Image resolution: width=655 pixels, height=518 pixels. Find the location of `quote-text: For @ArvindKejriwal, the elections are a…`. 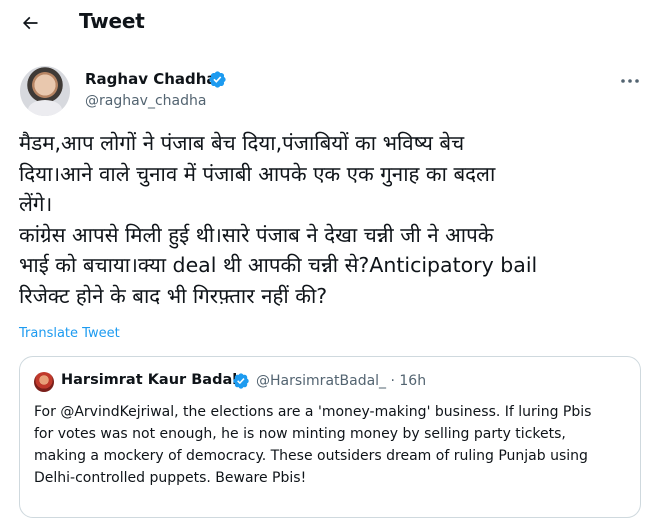

quote-text: For @ArvindKejriwal, the elections are a… is located at coordinates (313, 445).